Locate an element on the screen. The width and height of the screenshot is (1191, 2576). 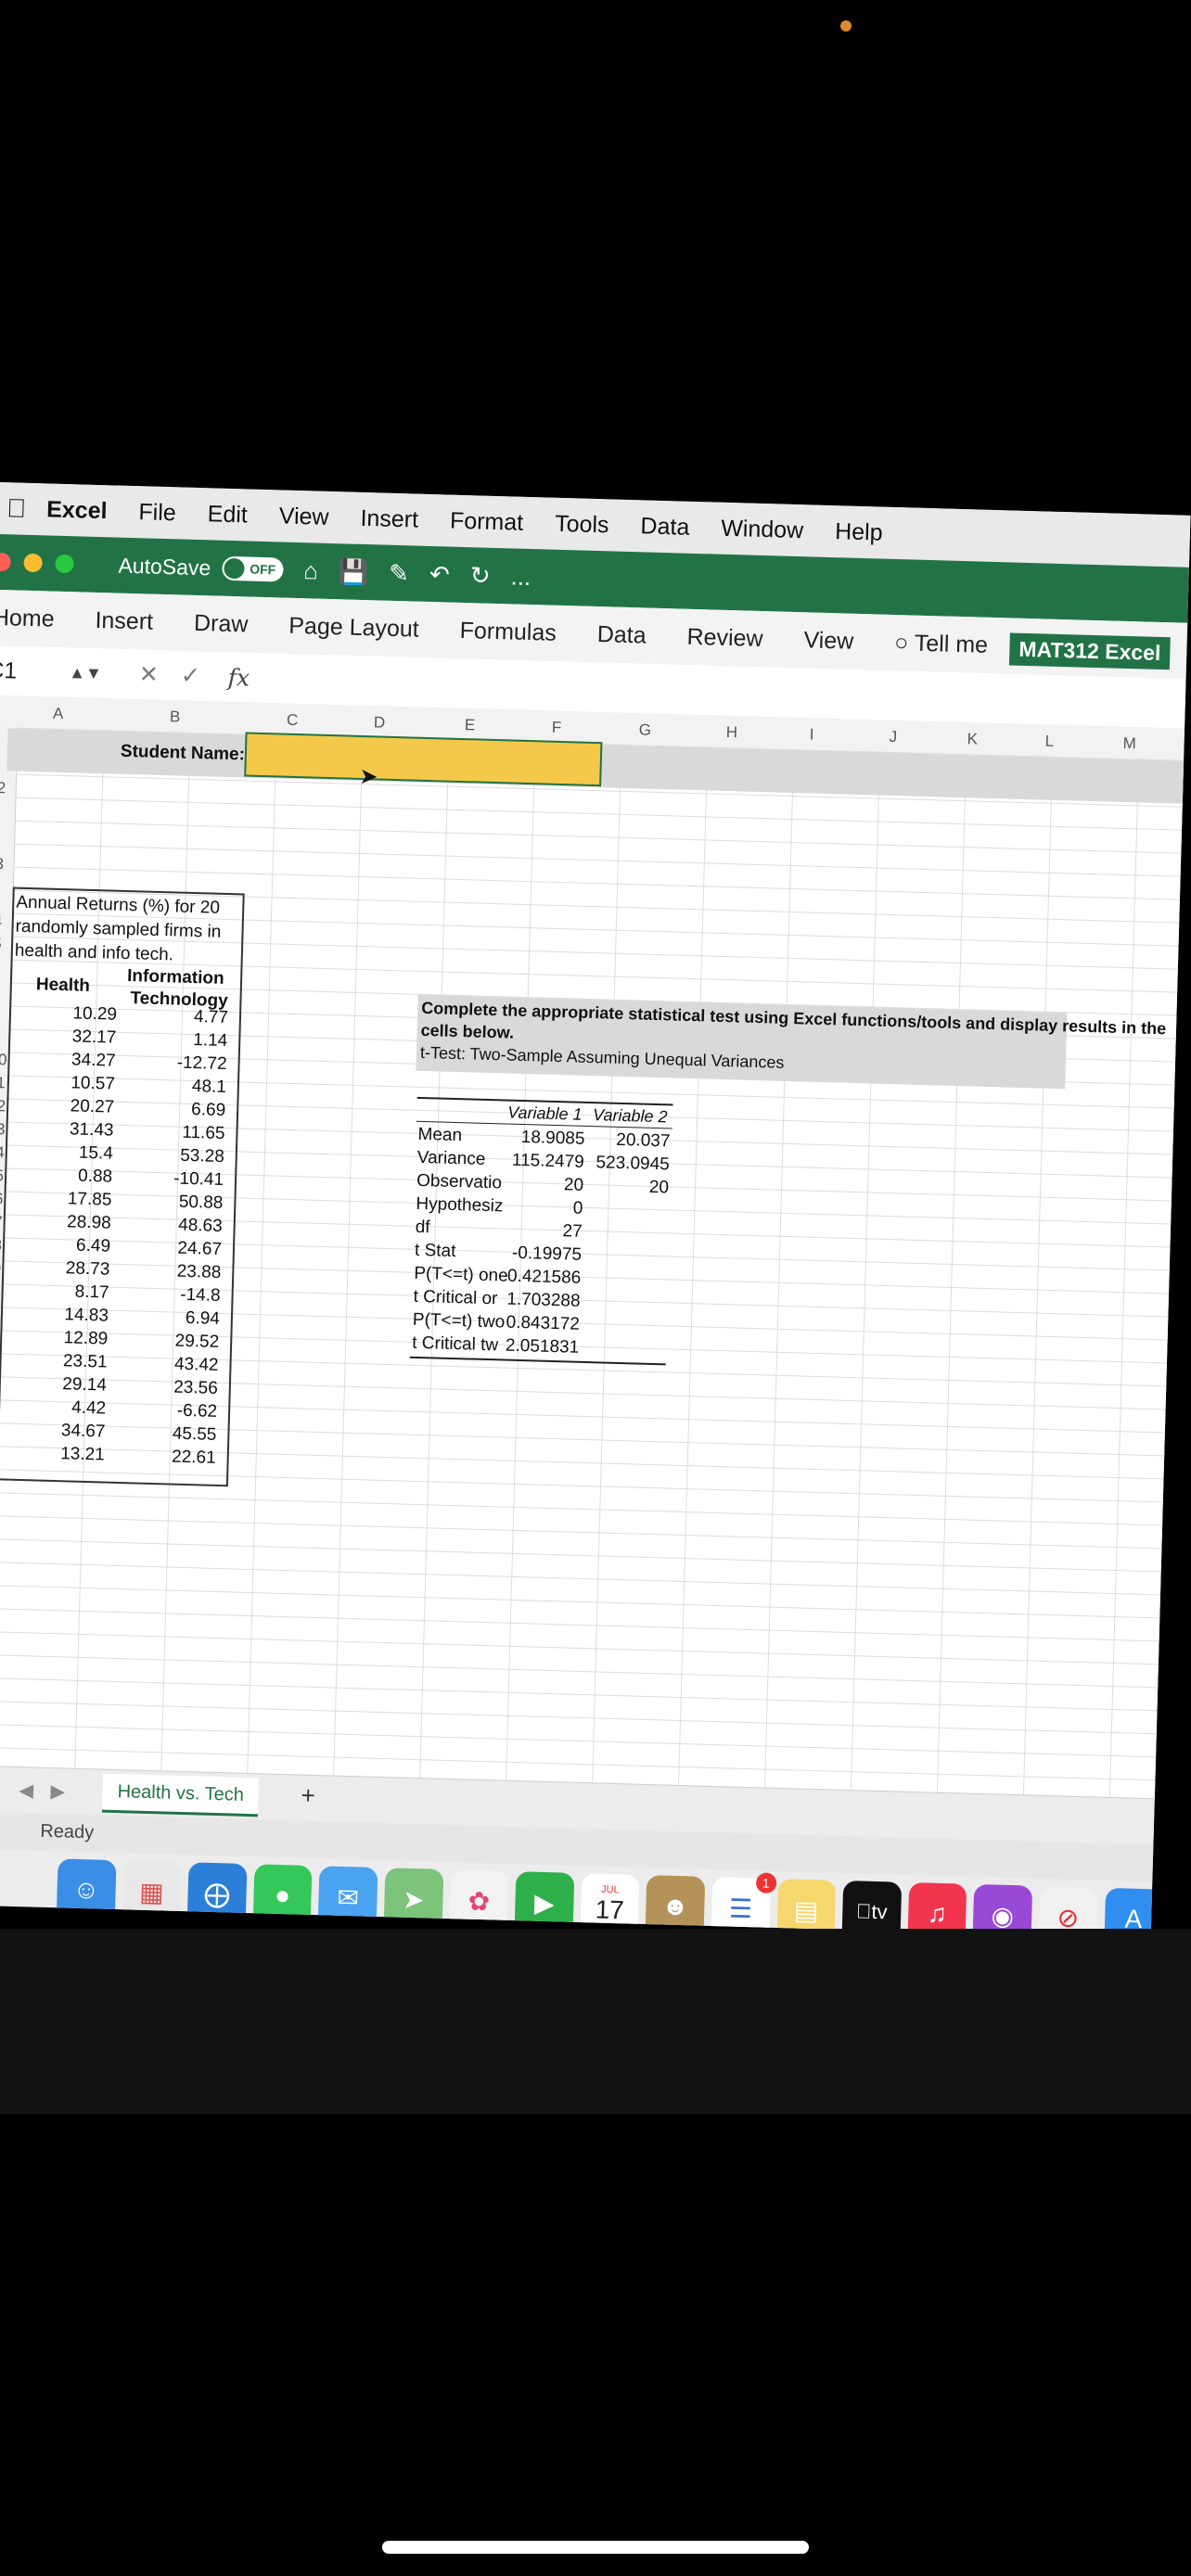
row-header: 17 is located at coordinates (1, 1223).